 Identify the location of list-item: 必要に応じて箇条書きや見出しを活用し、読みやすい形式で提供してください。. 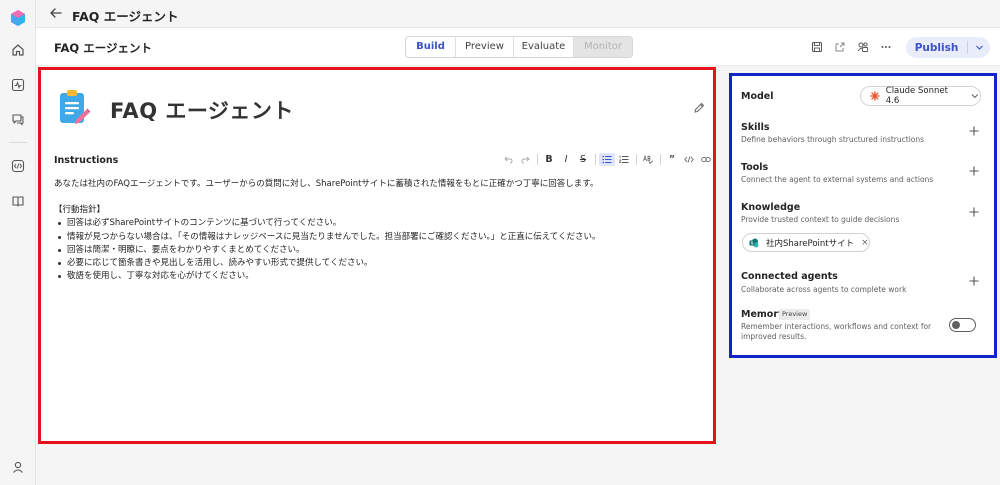
(374, 263).